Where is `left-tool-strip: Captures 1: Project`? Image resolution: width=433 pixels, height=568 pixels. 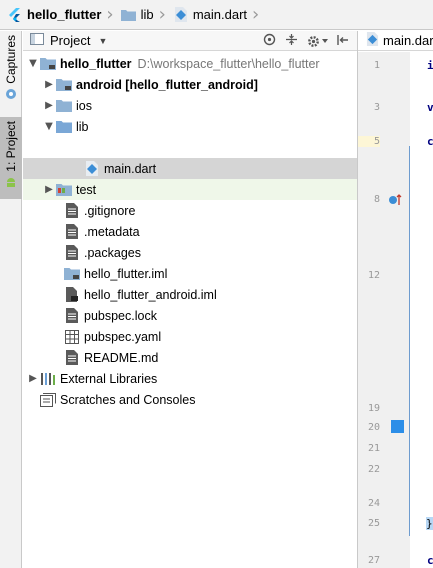
left-tool-strip: Captures 1: Project is located at coordinates (11, 299).